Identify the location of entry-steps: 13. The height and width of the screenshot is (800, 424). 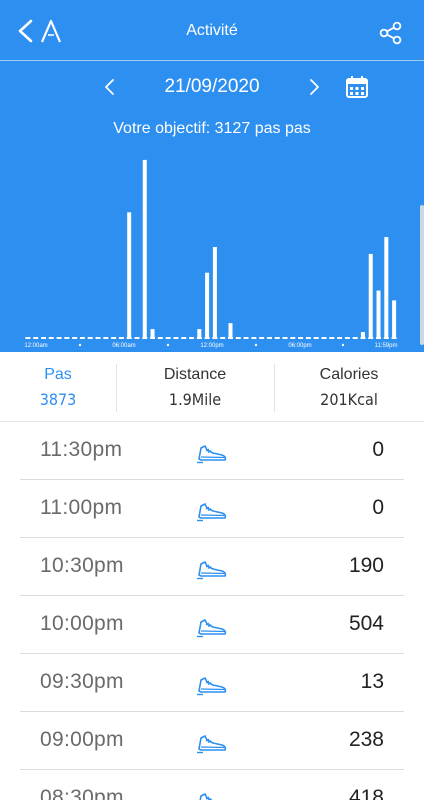
(372, 681).